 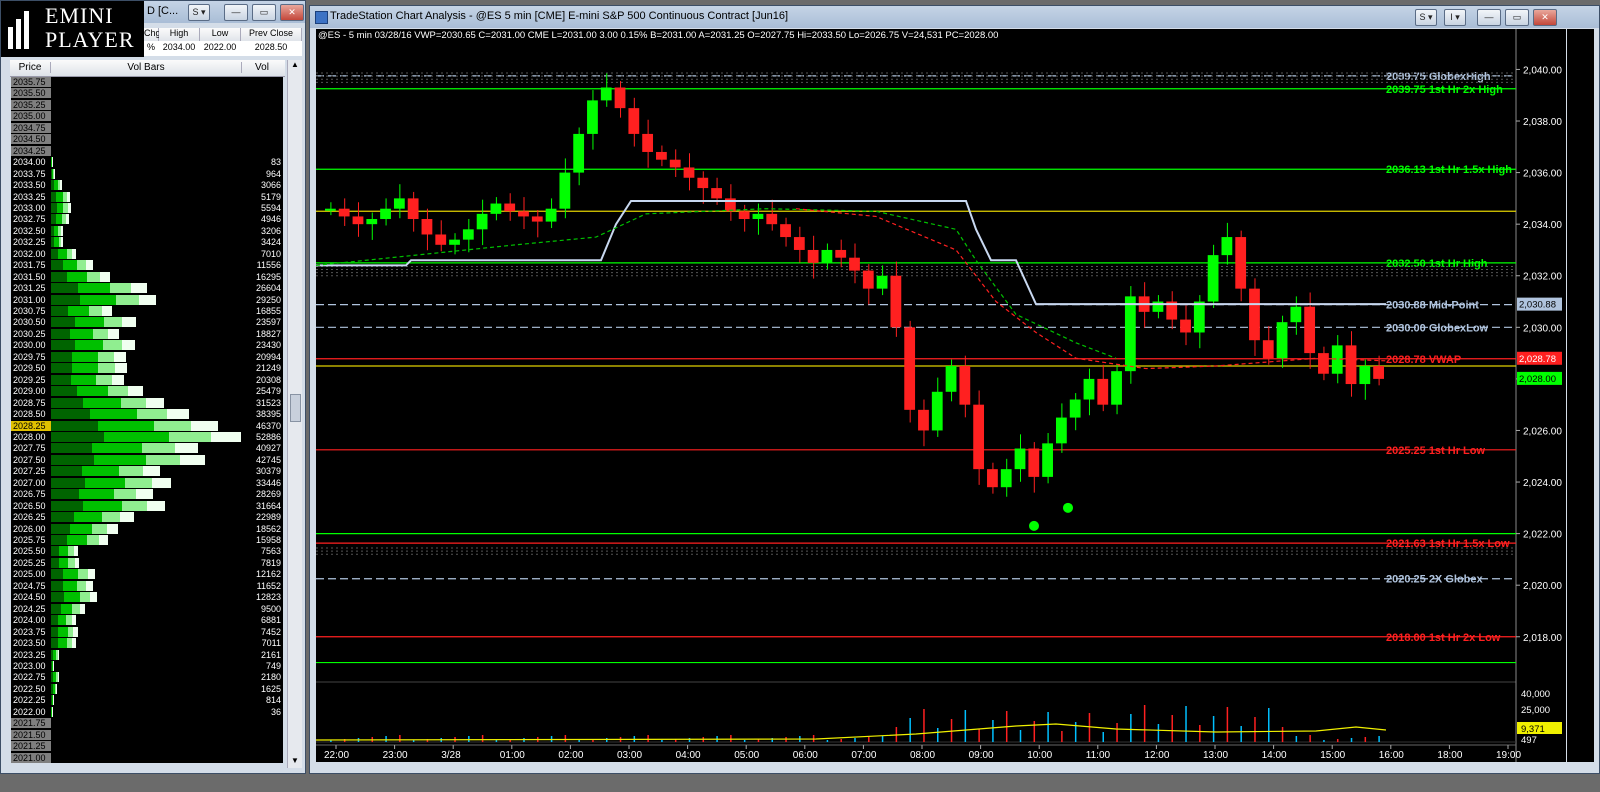 I want to click on ladder-row: 2024.75 11652, so click(x=147, y=586).